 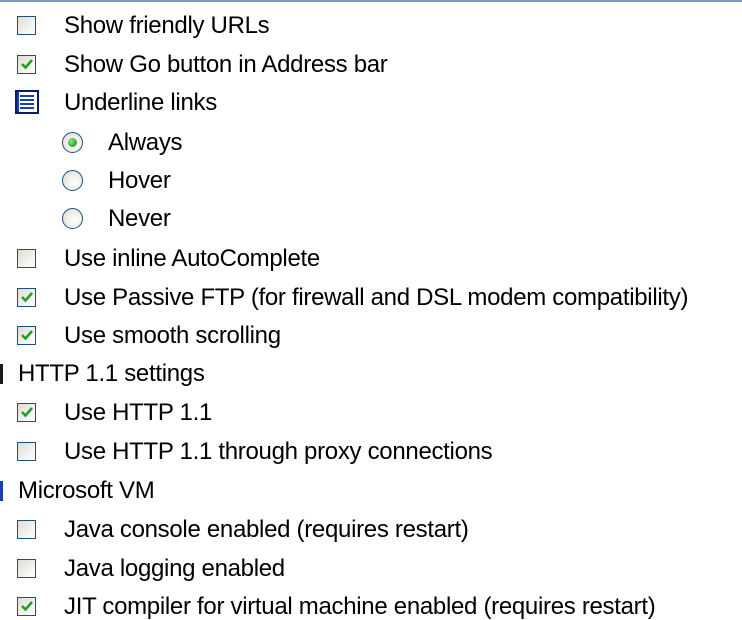 What do you see at coordinates (167, 25) in the screenshot?
I see `show-friendly-urls-label: Show friendly URLs` at bounding box center [167, 25].